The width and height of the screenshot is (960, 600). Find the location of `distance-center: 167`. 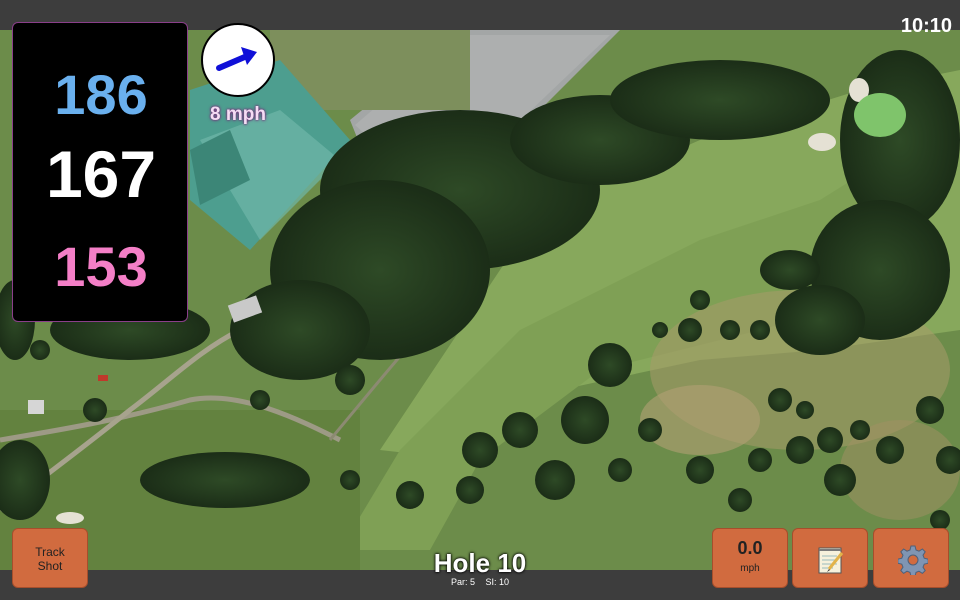

distance-center: 167 is located at coordinates (101, 174).